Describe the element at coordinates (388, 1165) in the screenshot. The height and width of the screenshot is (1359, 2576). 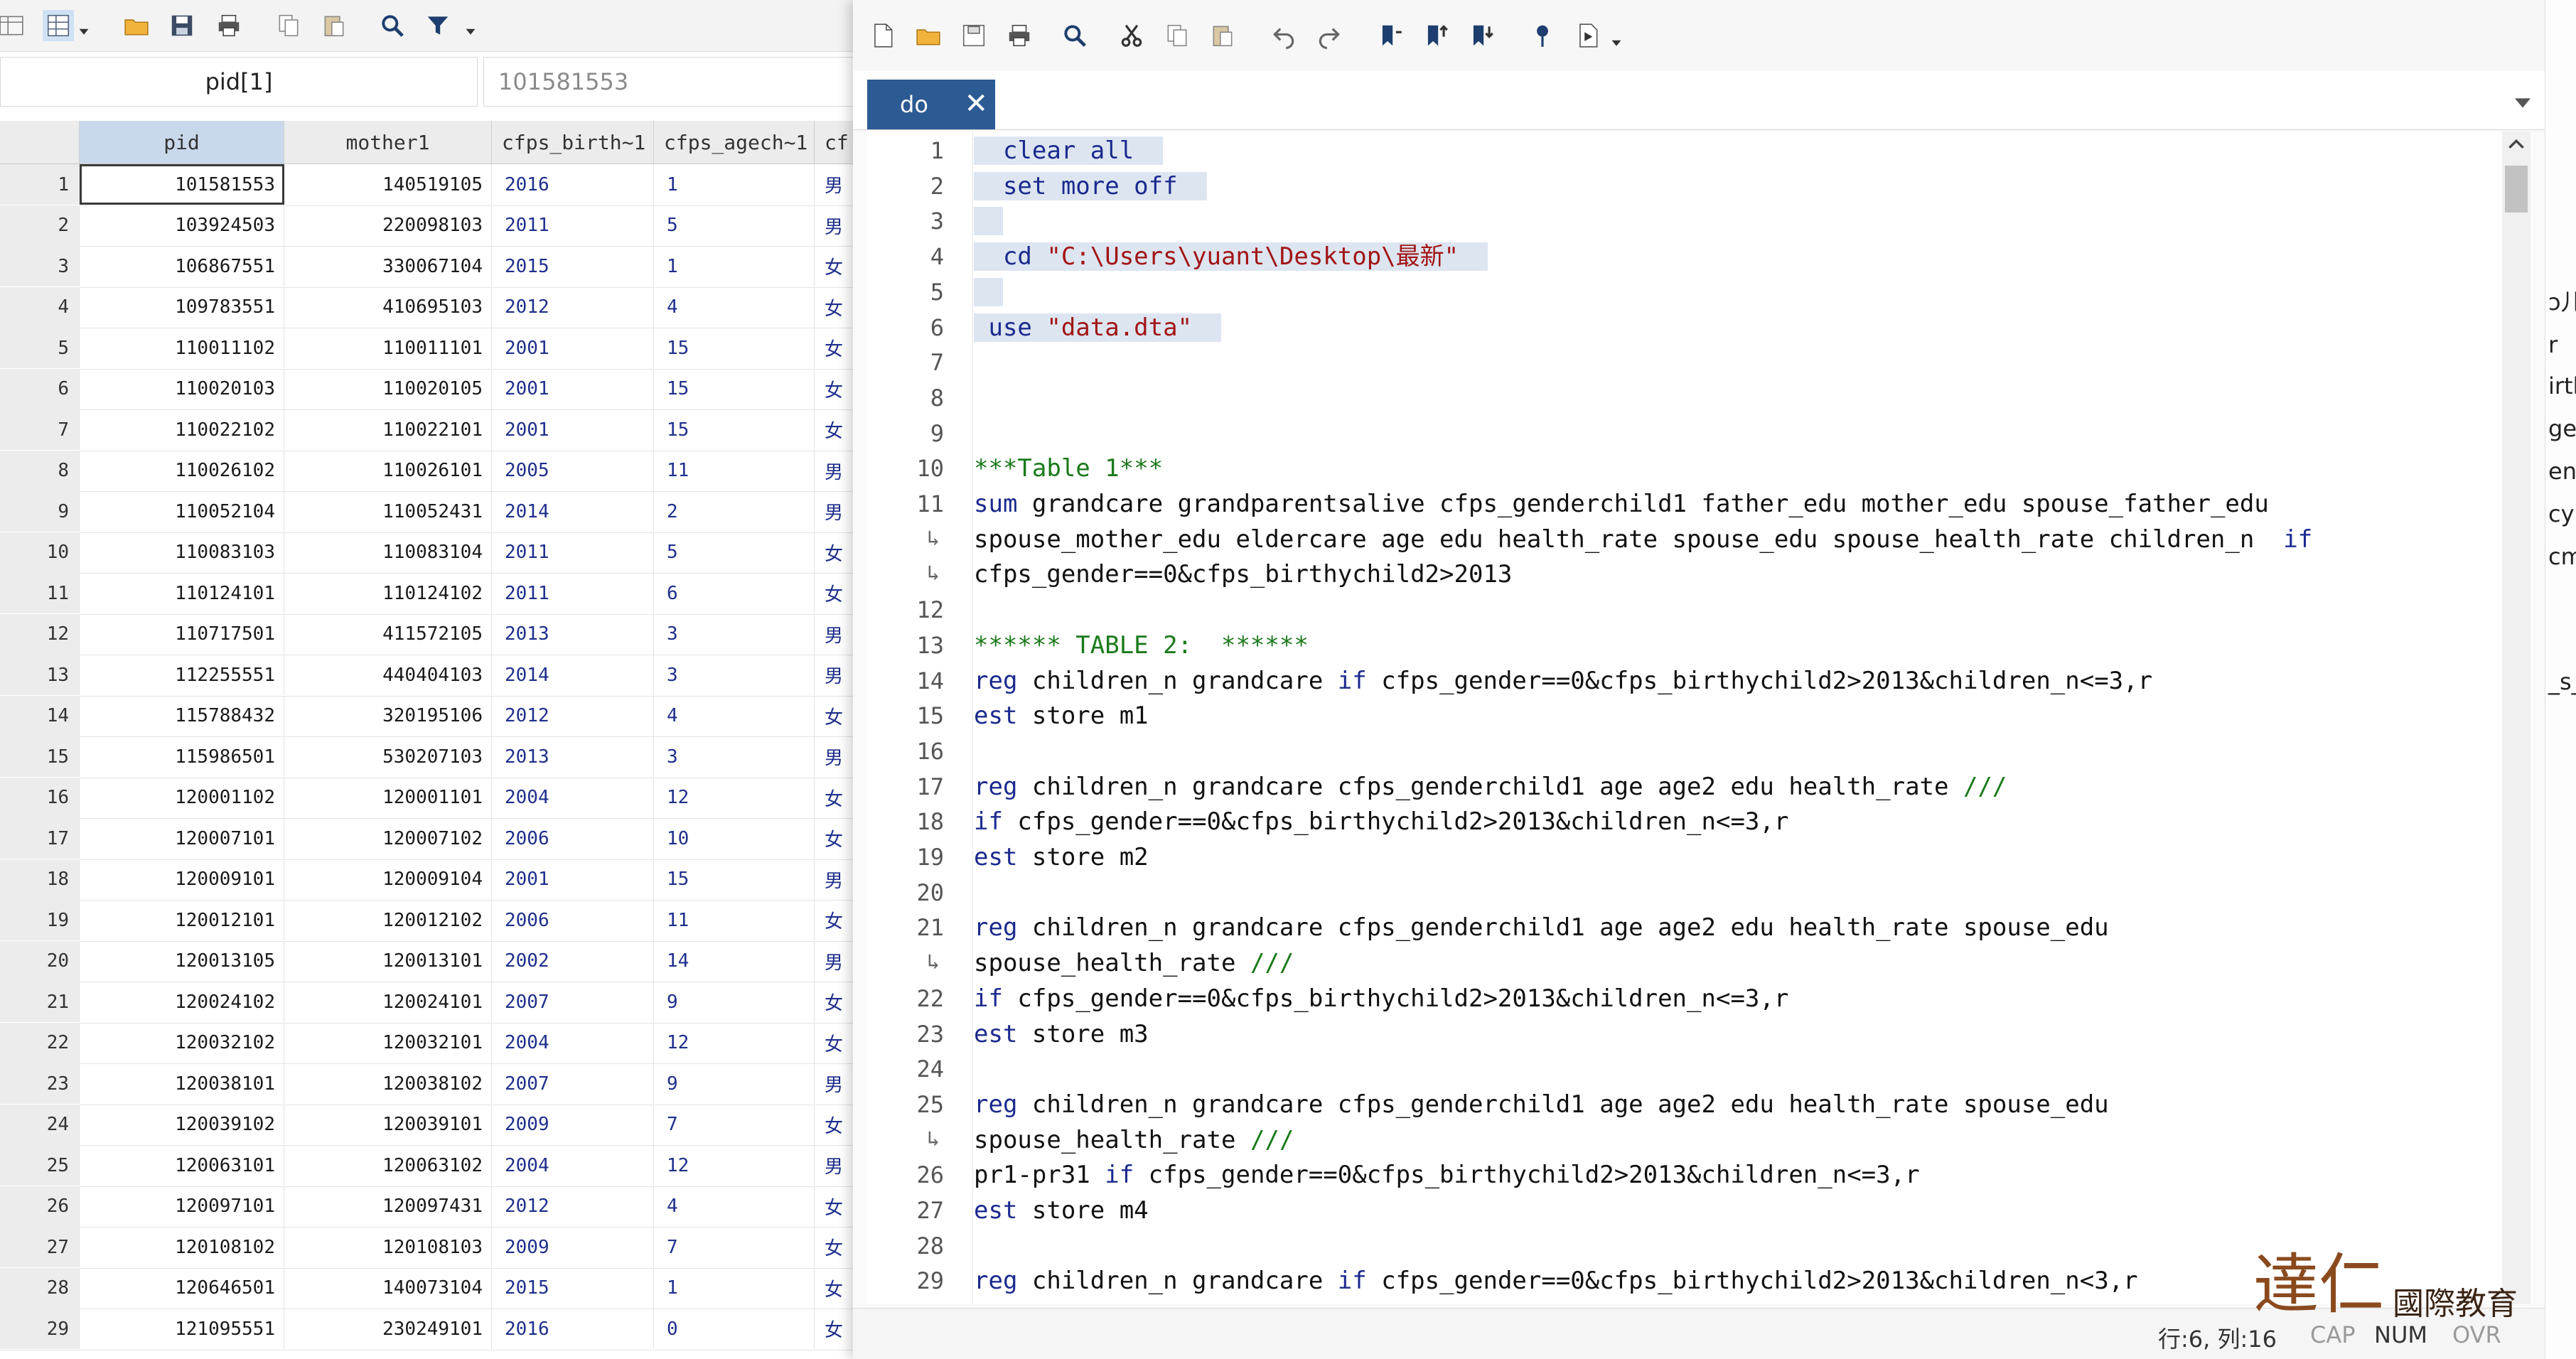
I see `cell-mother1: 120063102` at that location.